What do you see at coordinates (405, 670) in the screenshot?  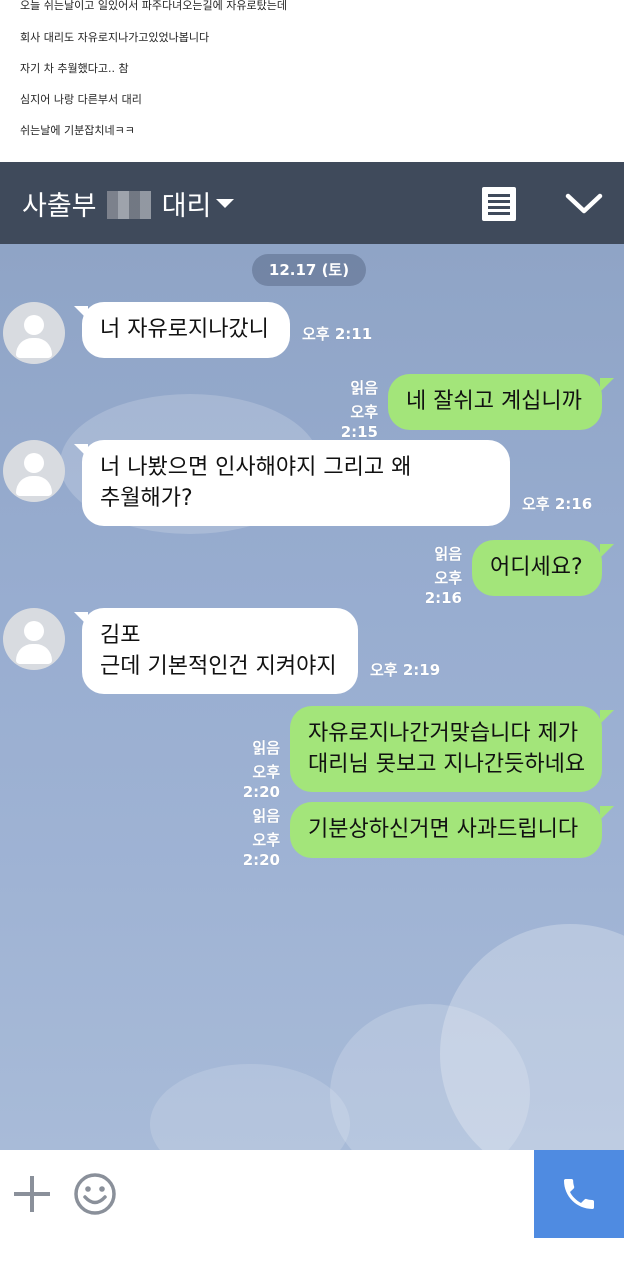 I see `message-time: 오후 2:19` at bounding box center [405, 670].